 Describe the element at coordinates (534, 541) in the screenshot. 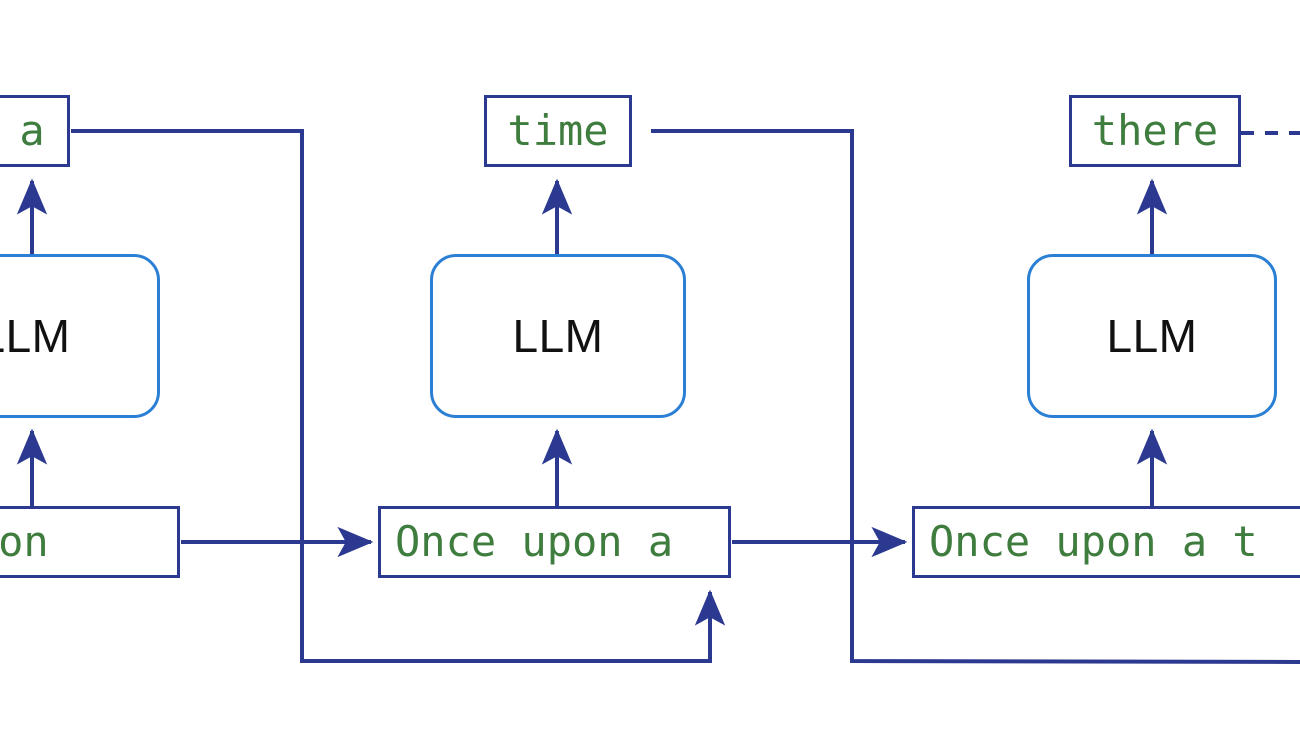

I see `context-text-step-2: Once upon a` at that location.